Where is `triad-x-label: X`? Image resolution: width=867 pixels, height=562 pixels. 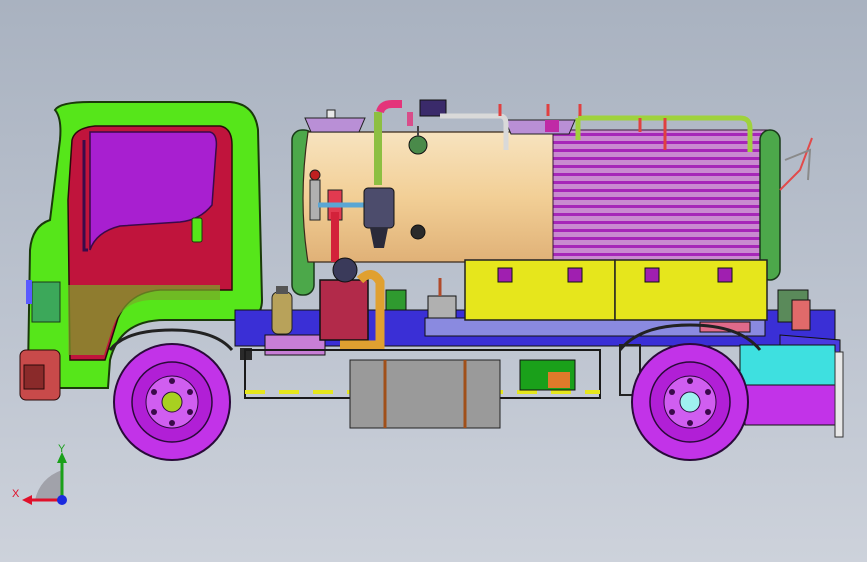 triad-x-label: X is located at coordinates (16, 494).